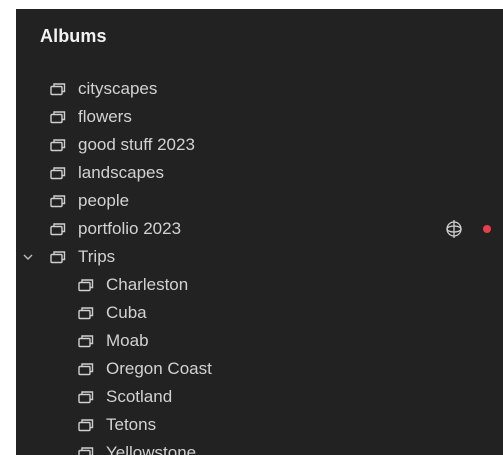  What do you see at coordinates (130, 228) in the screenshot?
I see `album-label: portfolio 2023` at bounding box center [130, 228].